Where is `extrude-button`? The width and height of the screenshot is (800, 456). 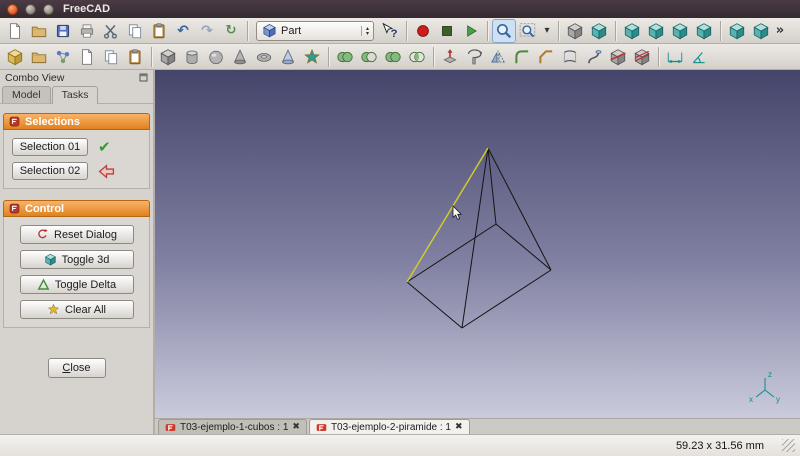 extrude-button is located at coordinates (450, 57).